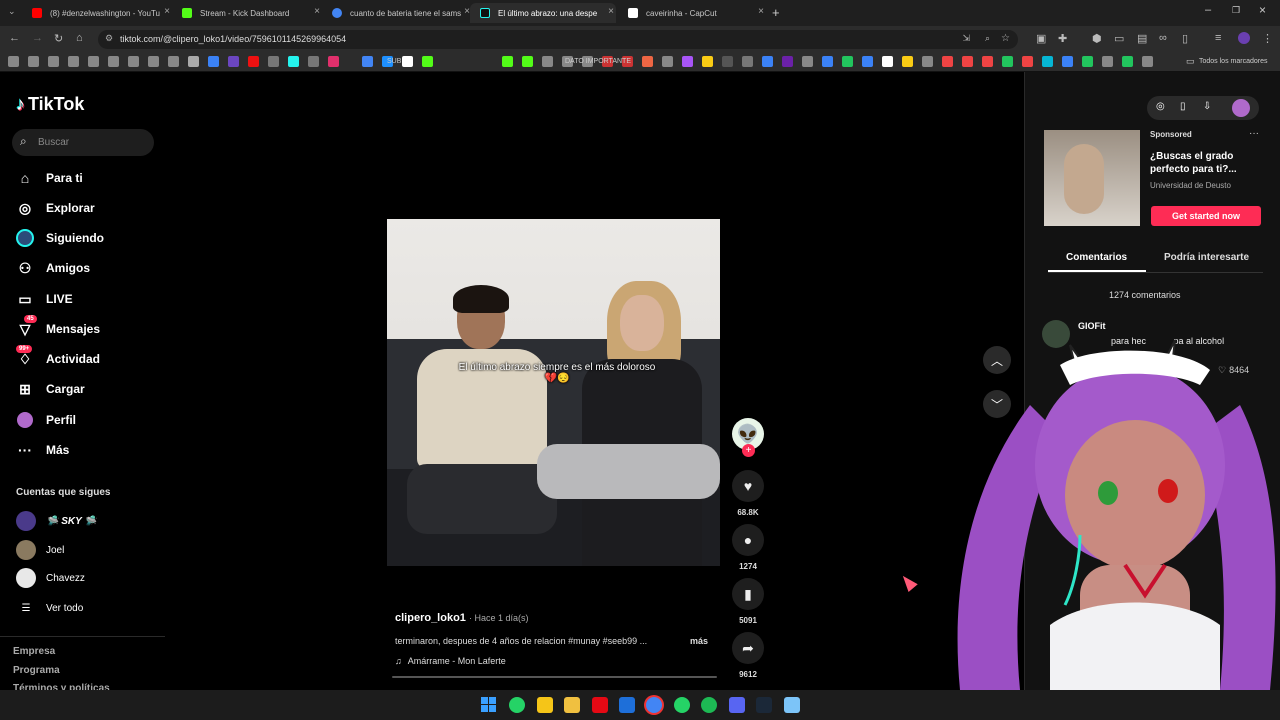 The height and width of the screenshot is (720, 1280). What do you see at coordinates (1241, 108) in the screenshot?
I see `profile-avatar` at bounding box center [1241, 108].